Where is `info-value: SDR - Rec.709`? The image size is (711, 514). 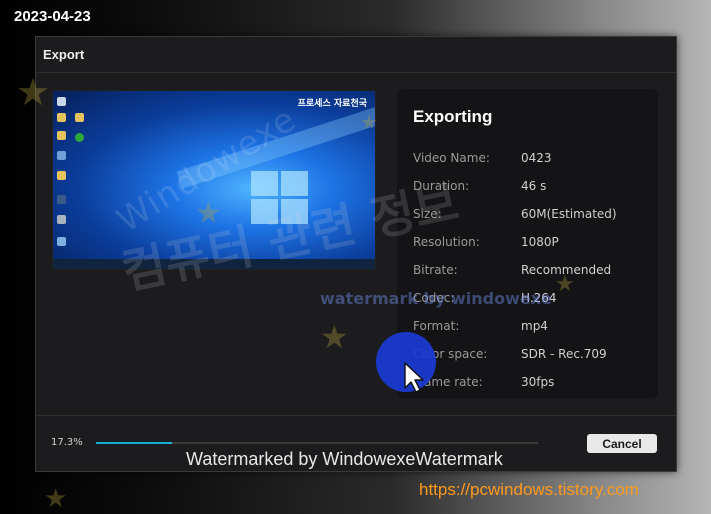
info-value: SDR - Rec.709 is located at coordinates (564, 354).